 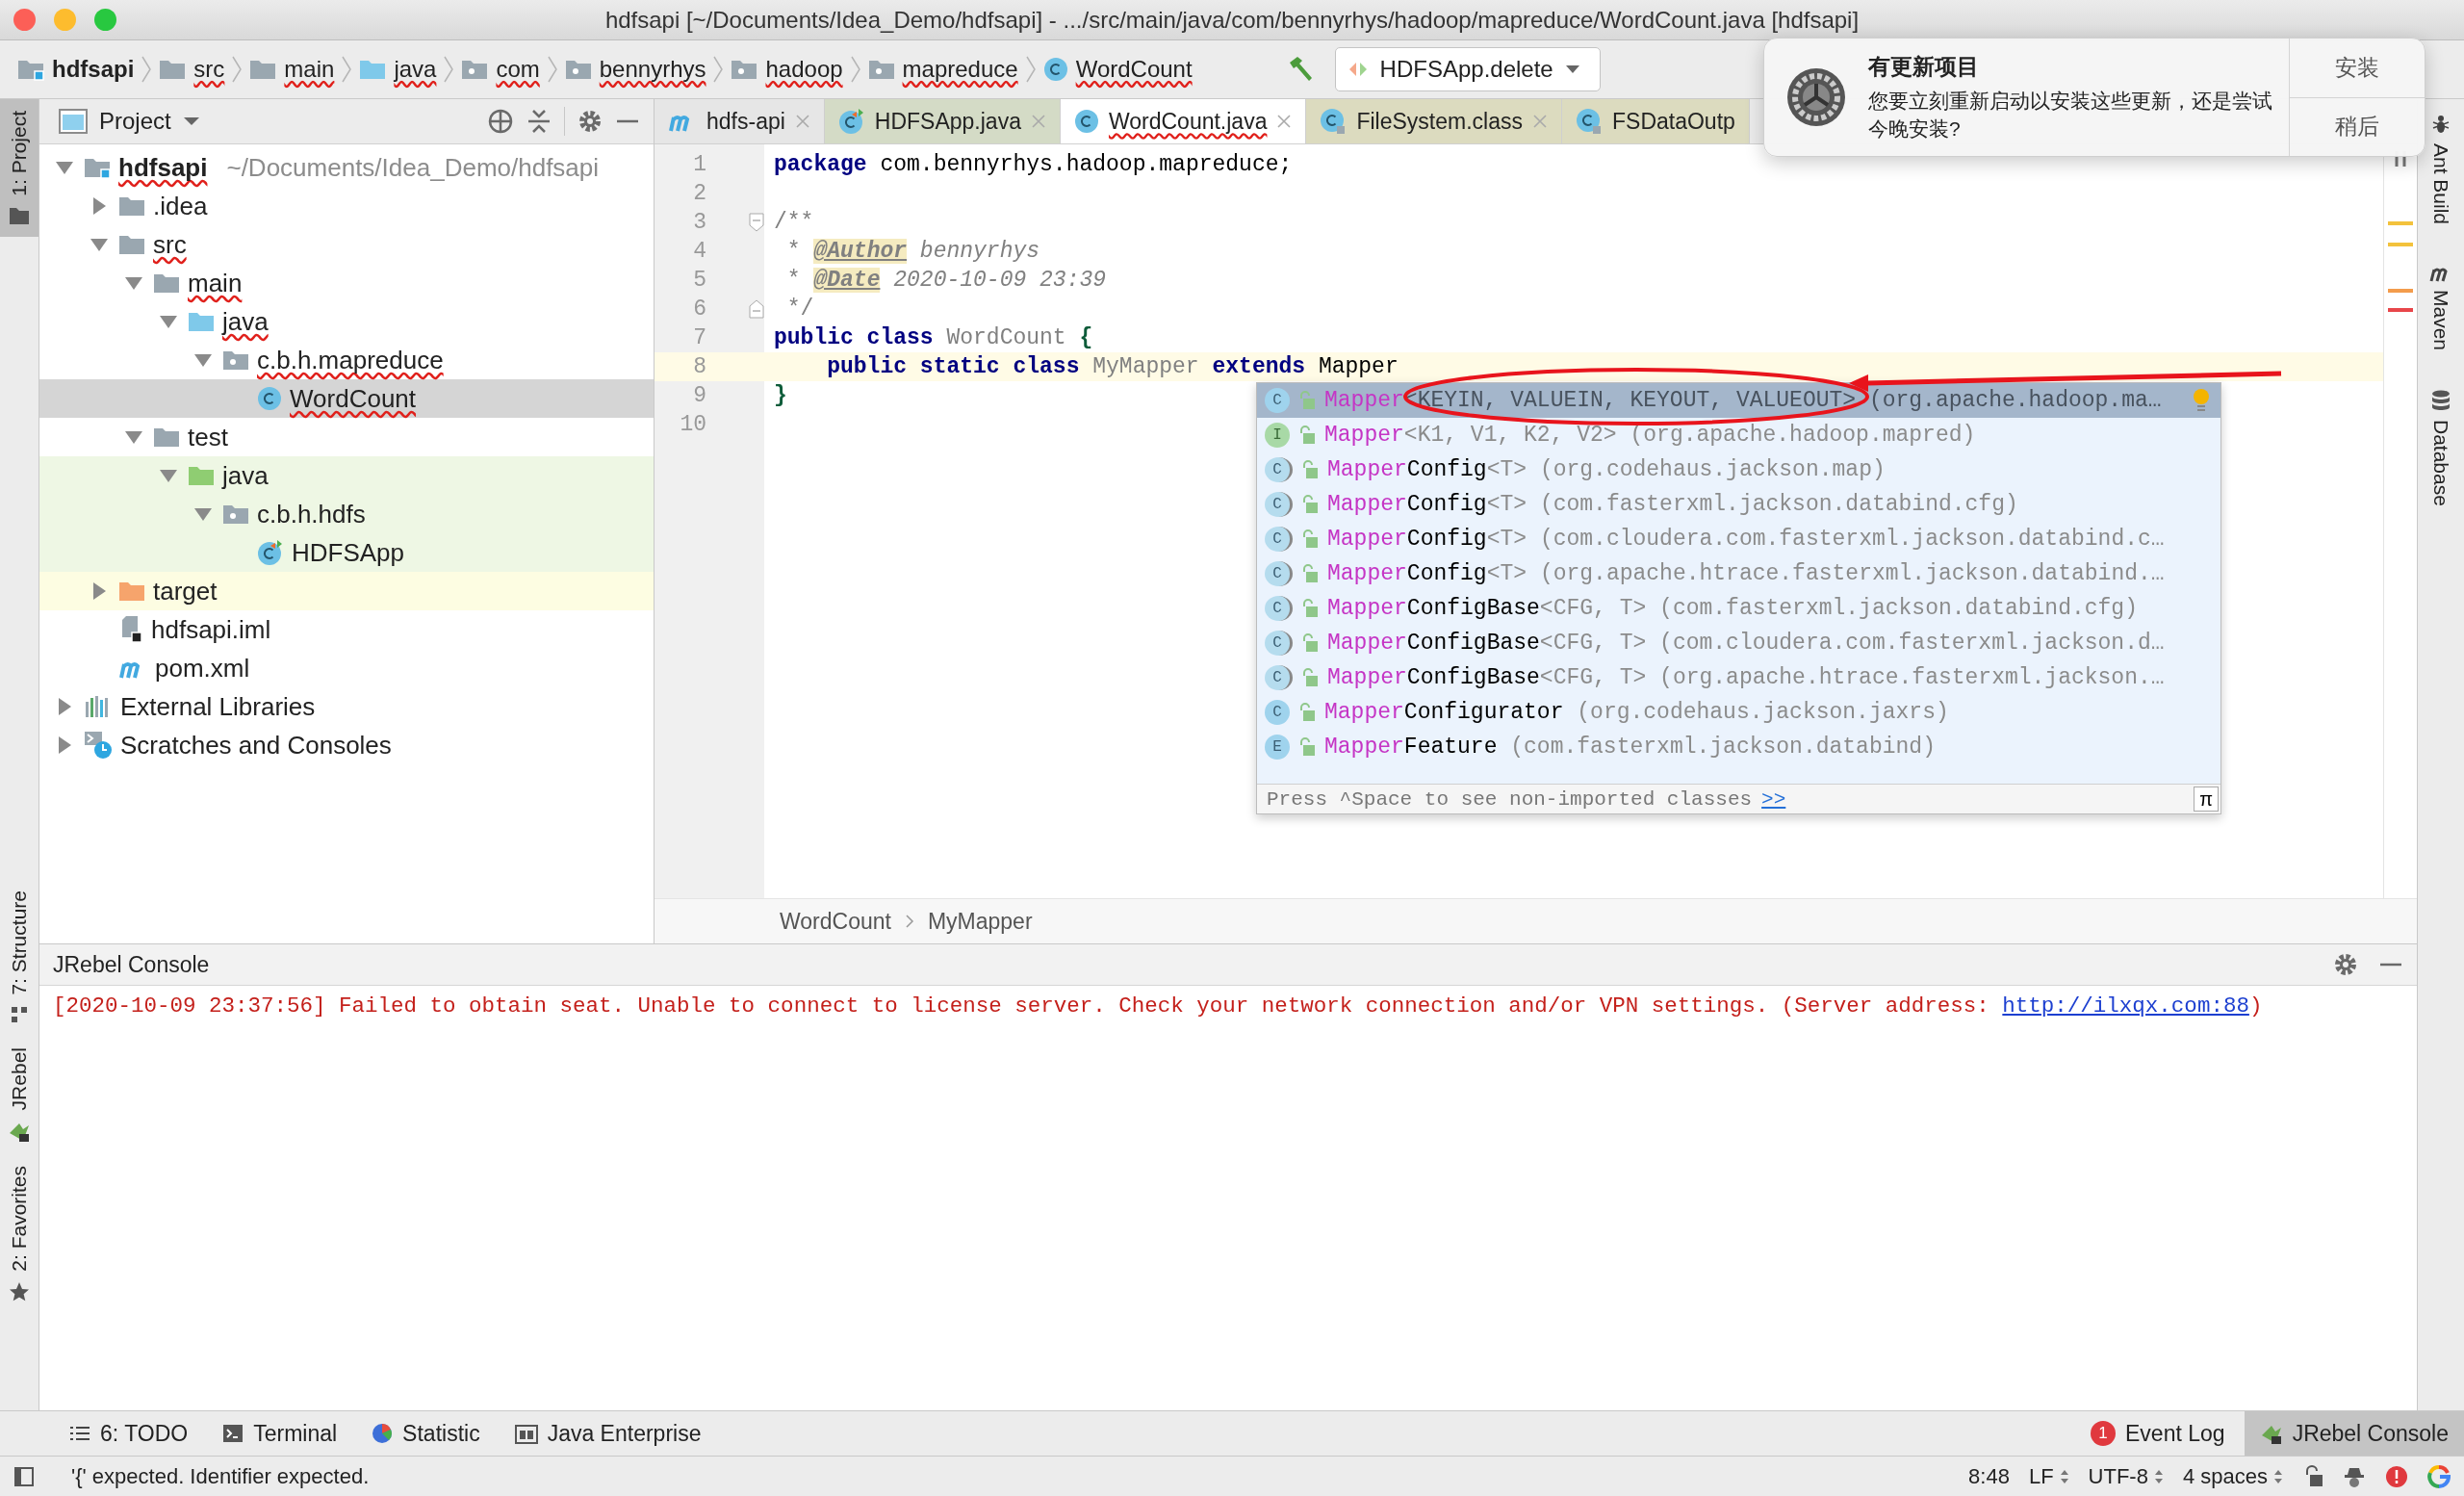 What do you see at coordinates (739, 121) in the screenshot?
I see `editor-tab: hdfs-api` at bounding box center [739, 121].